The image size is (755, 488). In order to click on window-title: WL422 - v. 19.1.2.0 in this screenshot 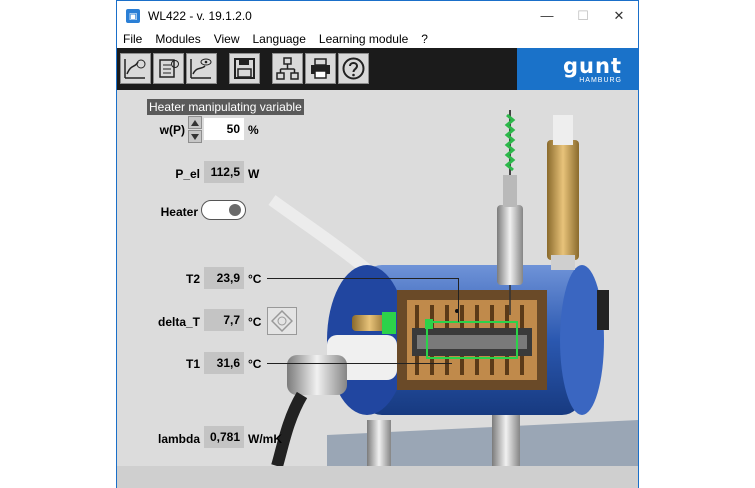, I will do `click(200, 15)`.